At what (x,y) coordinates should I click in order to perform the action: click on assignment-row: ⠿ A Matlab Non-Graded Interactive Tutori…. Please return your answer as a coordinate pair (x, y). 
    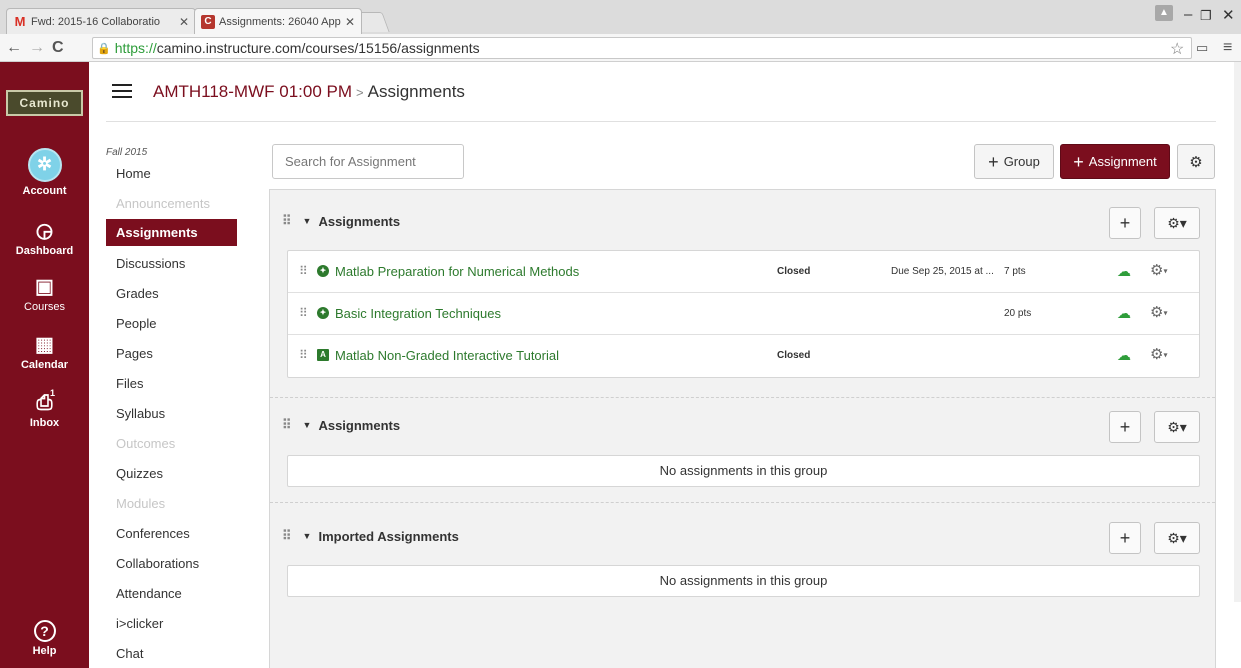
    Looking at the image, I should click on (743, 356).